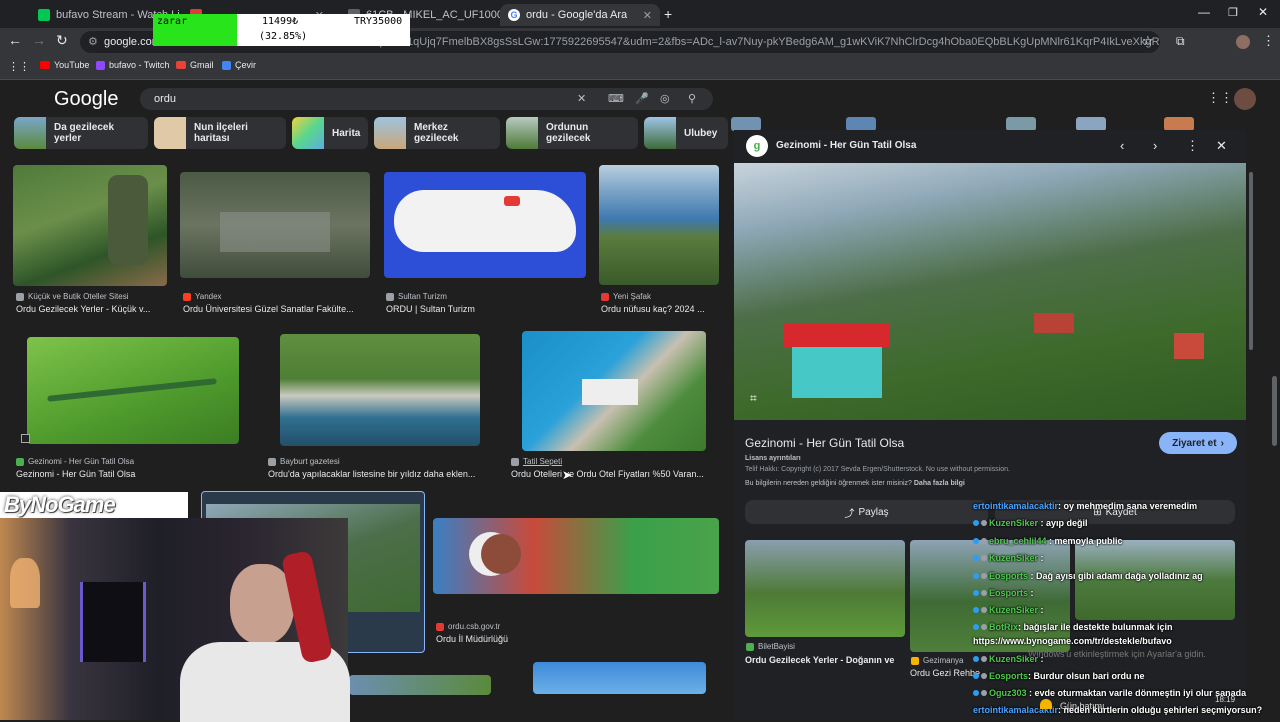  What do you see at coordinates (486, 309) in the screenshot?
I see `result-title: ORDU | Sultan Turizm` at bounding box center [486, 309].